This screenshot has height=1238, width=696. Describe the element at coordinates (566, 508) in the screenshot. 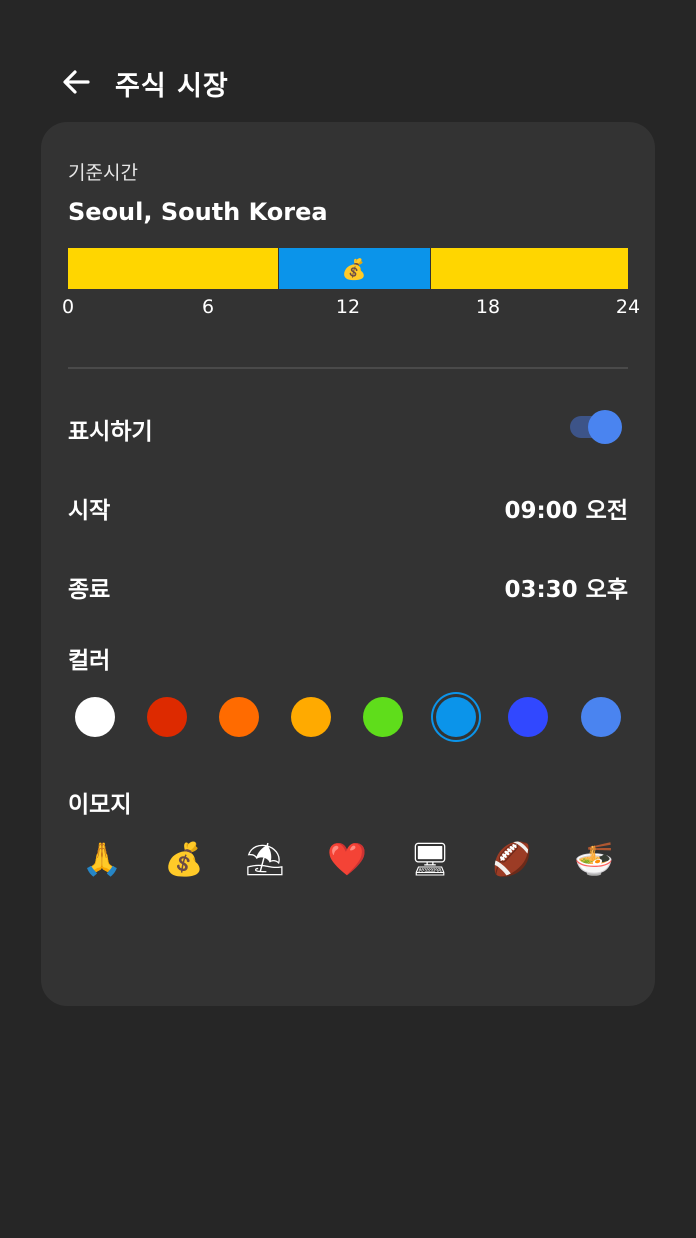

I see `start-time-value: 09:00 오전` at that location.